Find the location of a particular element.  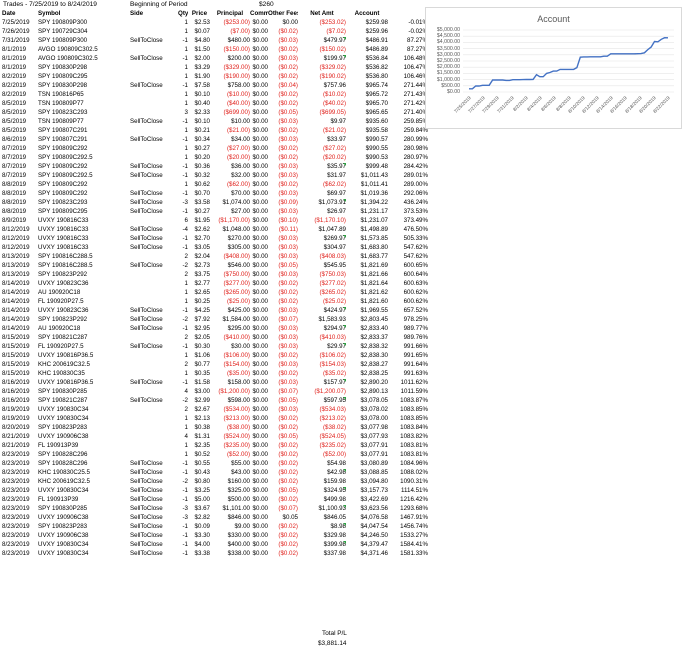

cell-account: $1,683.80 is located at coordinates (374, 247).